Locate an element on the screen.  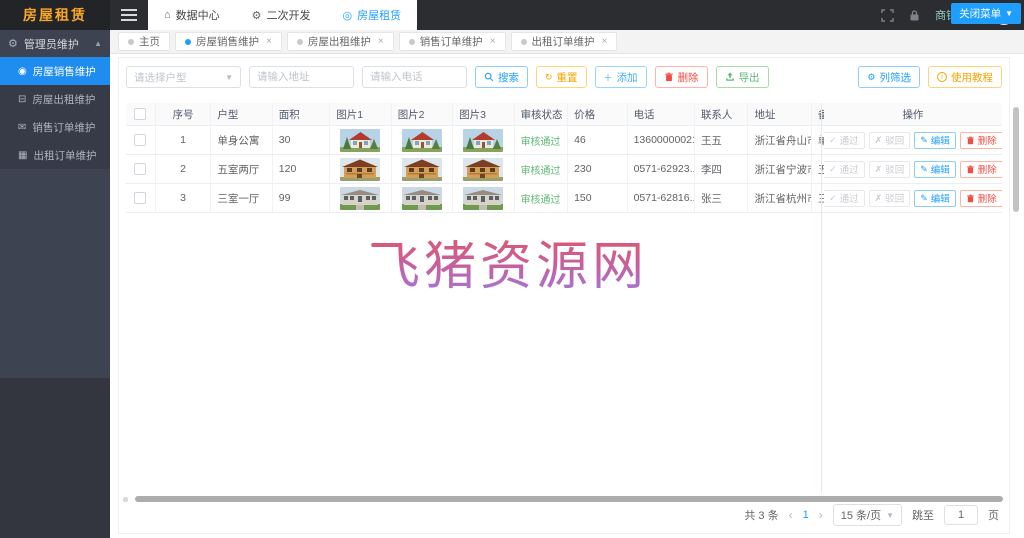
current-page: 1 is located at coordinates (806, 515).